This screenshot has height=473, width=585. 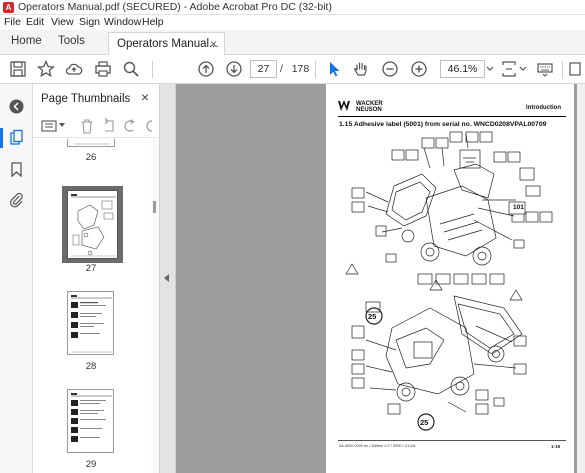 I want to click on save-icon, so click(x=18, y=69).